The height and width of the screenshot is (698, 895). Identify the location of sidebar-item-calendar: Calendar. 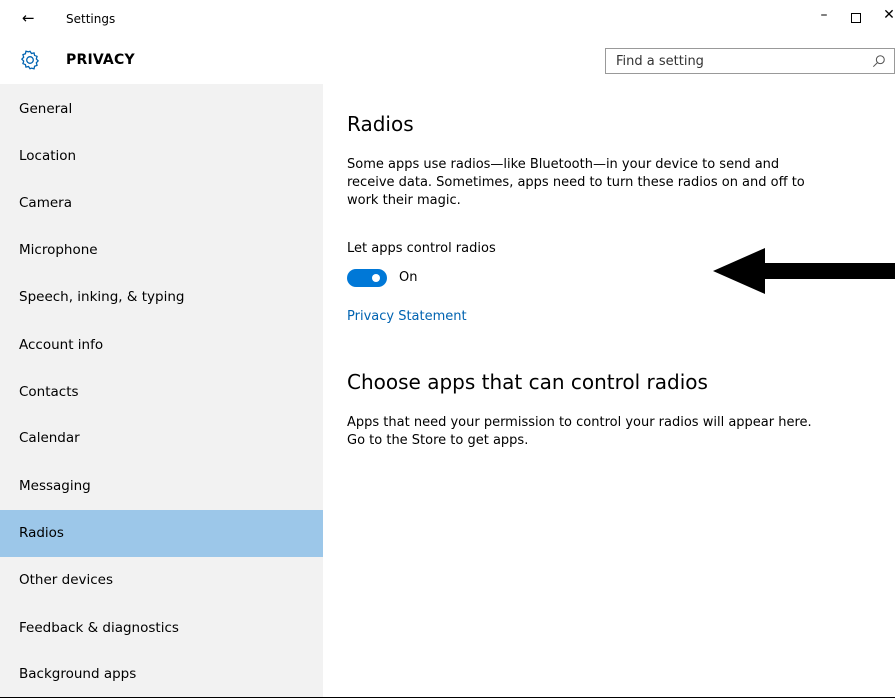
(161, 438).